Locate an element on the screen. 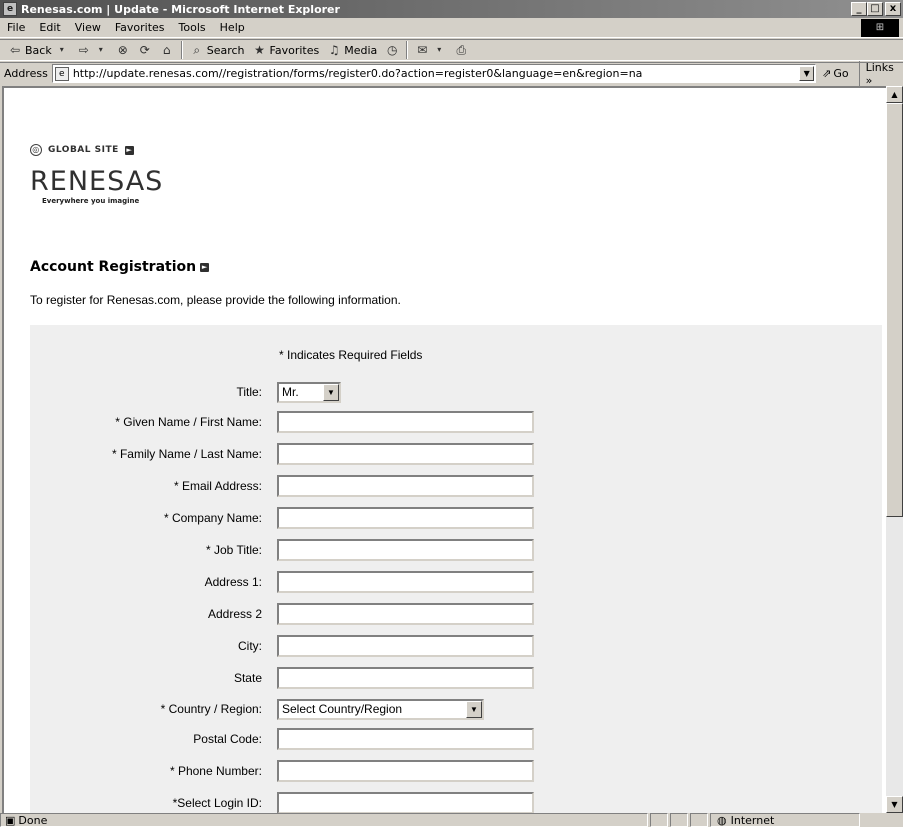  status-bar: ▣ Done ◍ Internet is located at coordinates (451, 820).